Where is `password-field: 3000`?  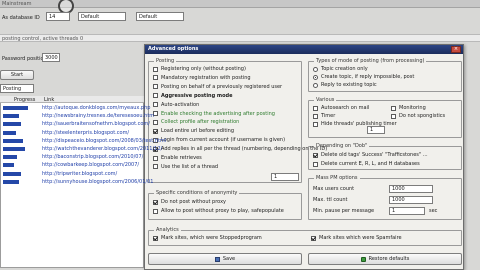
password-field: 3000 is located at coordinates (51, 57).